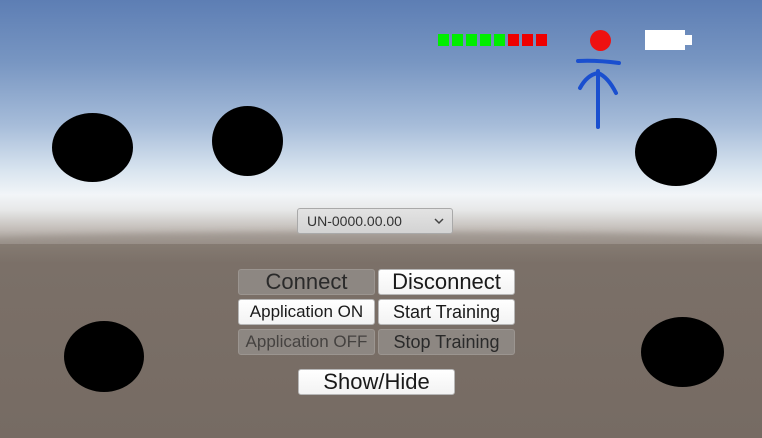 The height and width of the screenshot is (438, 762). What do you see at coordinates (676, 152) in the screenshot?
I see `marker-blob-top-right` at bounding box center [676, 152].